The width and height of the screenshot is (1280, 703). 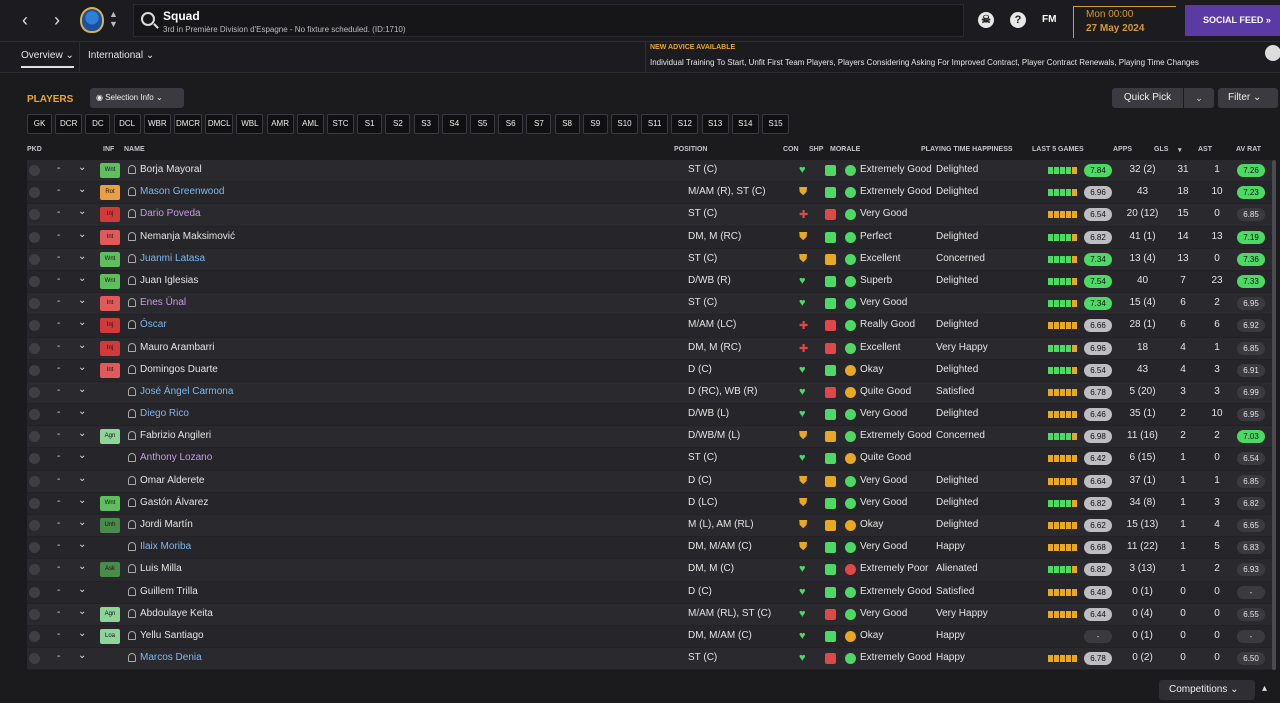 What do you see at coordinates (539, 124) in the screenshot?
I see `position-filter-s7: S7` at bounding box center [539, 124].